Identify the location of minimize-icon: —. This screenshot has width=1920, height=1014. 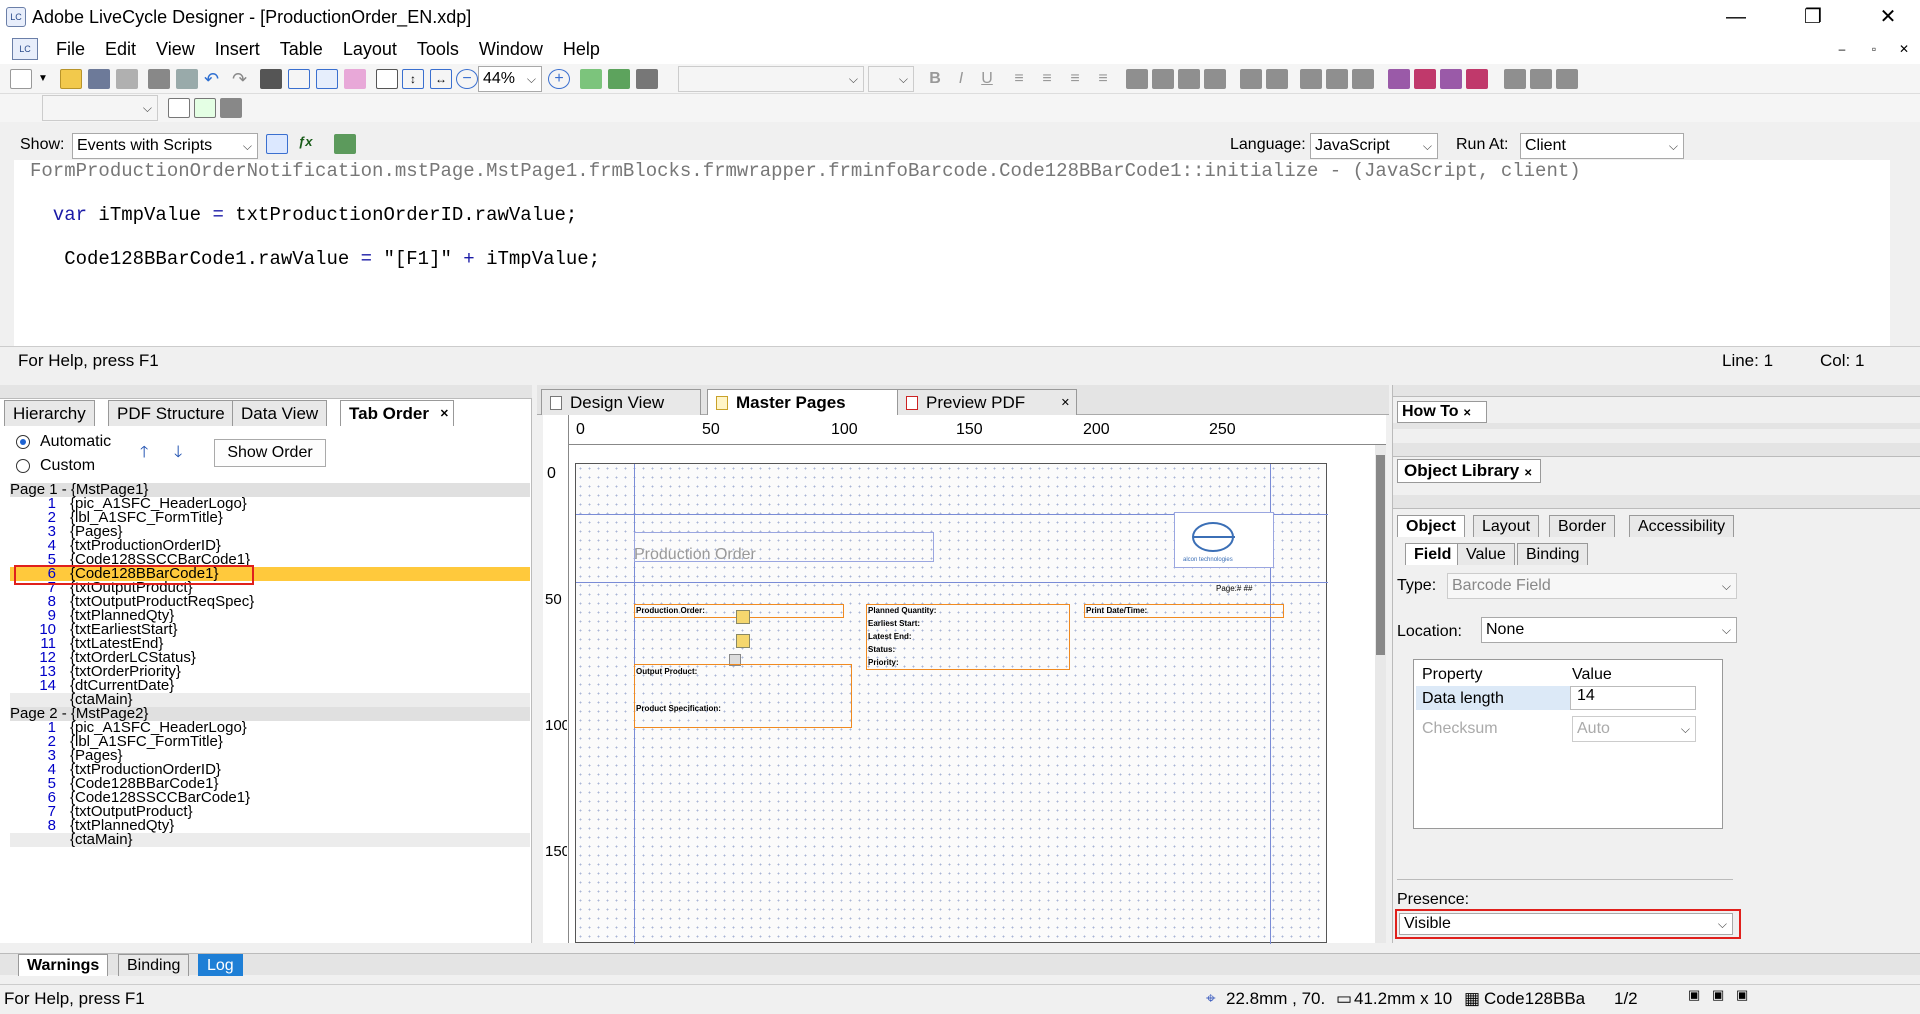
(1736, 17).